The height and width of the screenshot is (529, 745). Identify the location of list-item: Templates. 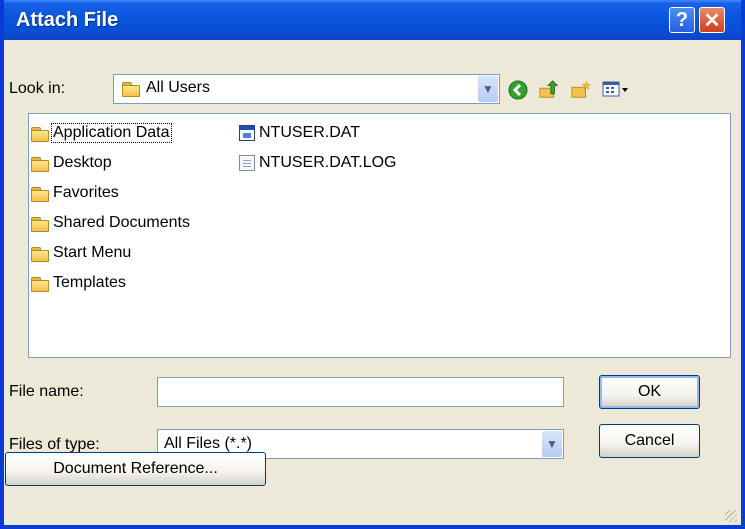
(79, 283).